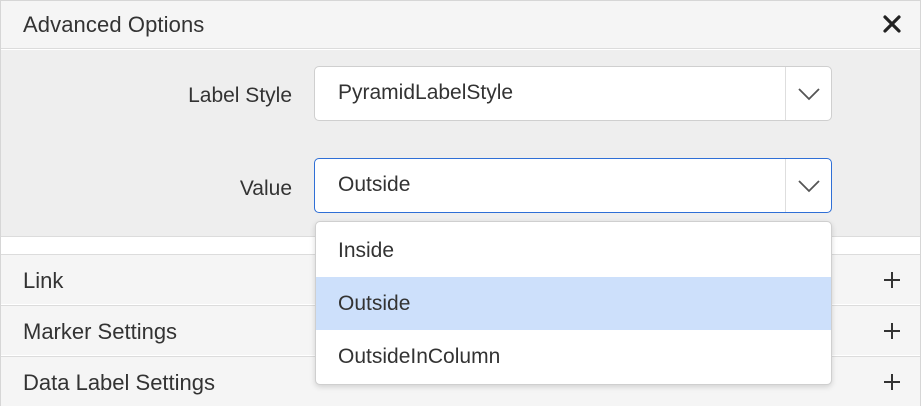  Describe the element at coordinates (573, 185) in the screenshot. I see `value-select: Outside` at that location.